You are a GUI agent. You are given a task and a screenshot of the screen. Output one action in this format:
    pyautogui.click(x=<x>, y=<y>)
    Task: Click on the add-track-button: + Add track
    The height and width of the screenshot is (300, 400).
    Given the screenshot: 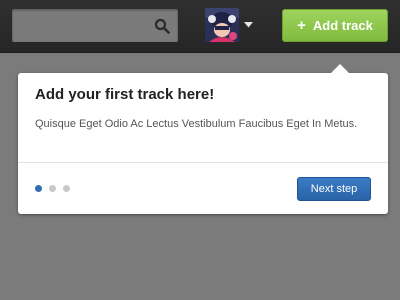 What is the action you would take?
    pyautogui.click(x=335, y=25)
    